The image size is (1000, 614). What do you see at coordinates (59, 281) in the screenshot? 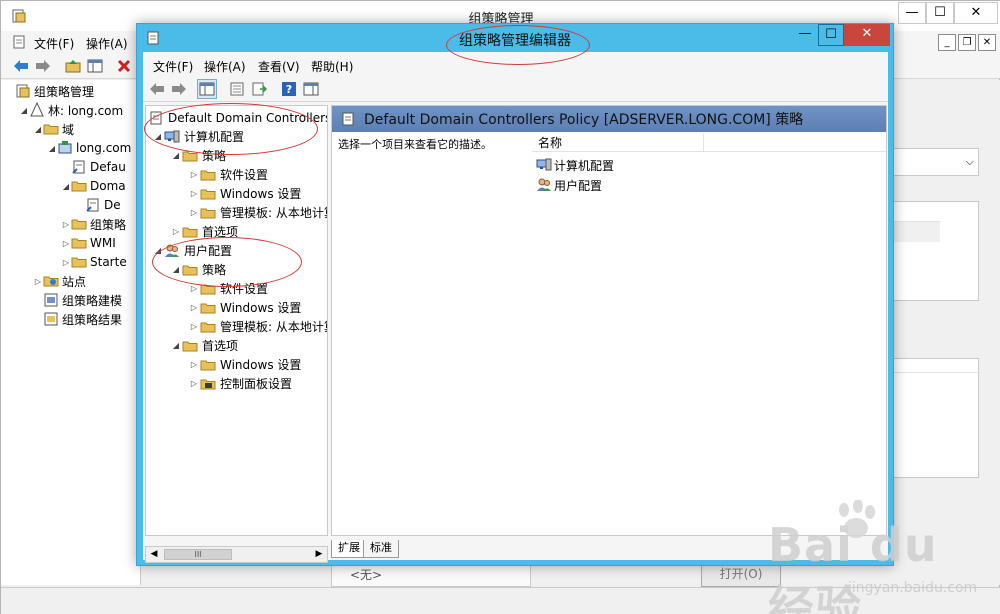
I see `bg-tree-item: ▷ 站点` at bounding box center [59, 281].